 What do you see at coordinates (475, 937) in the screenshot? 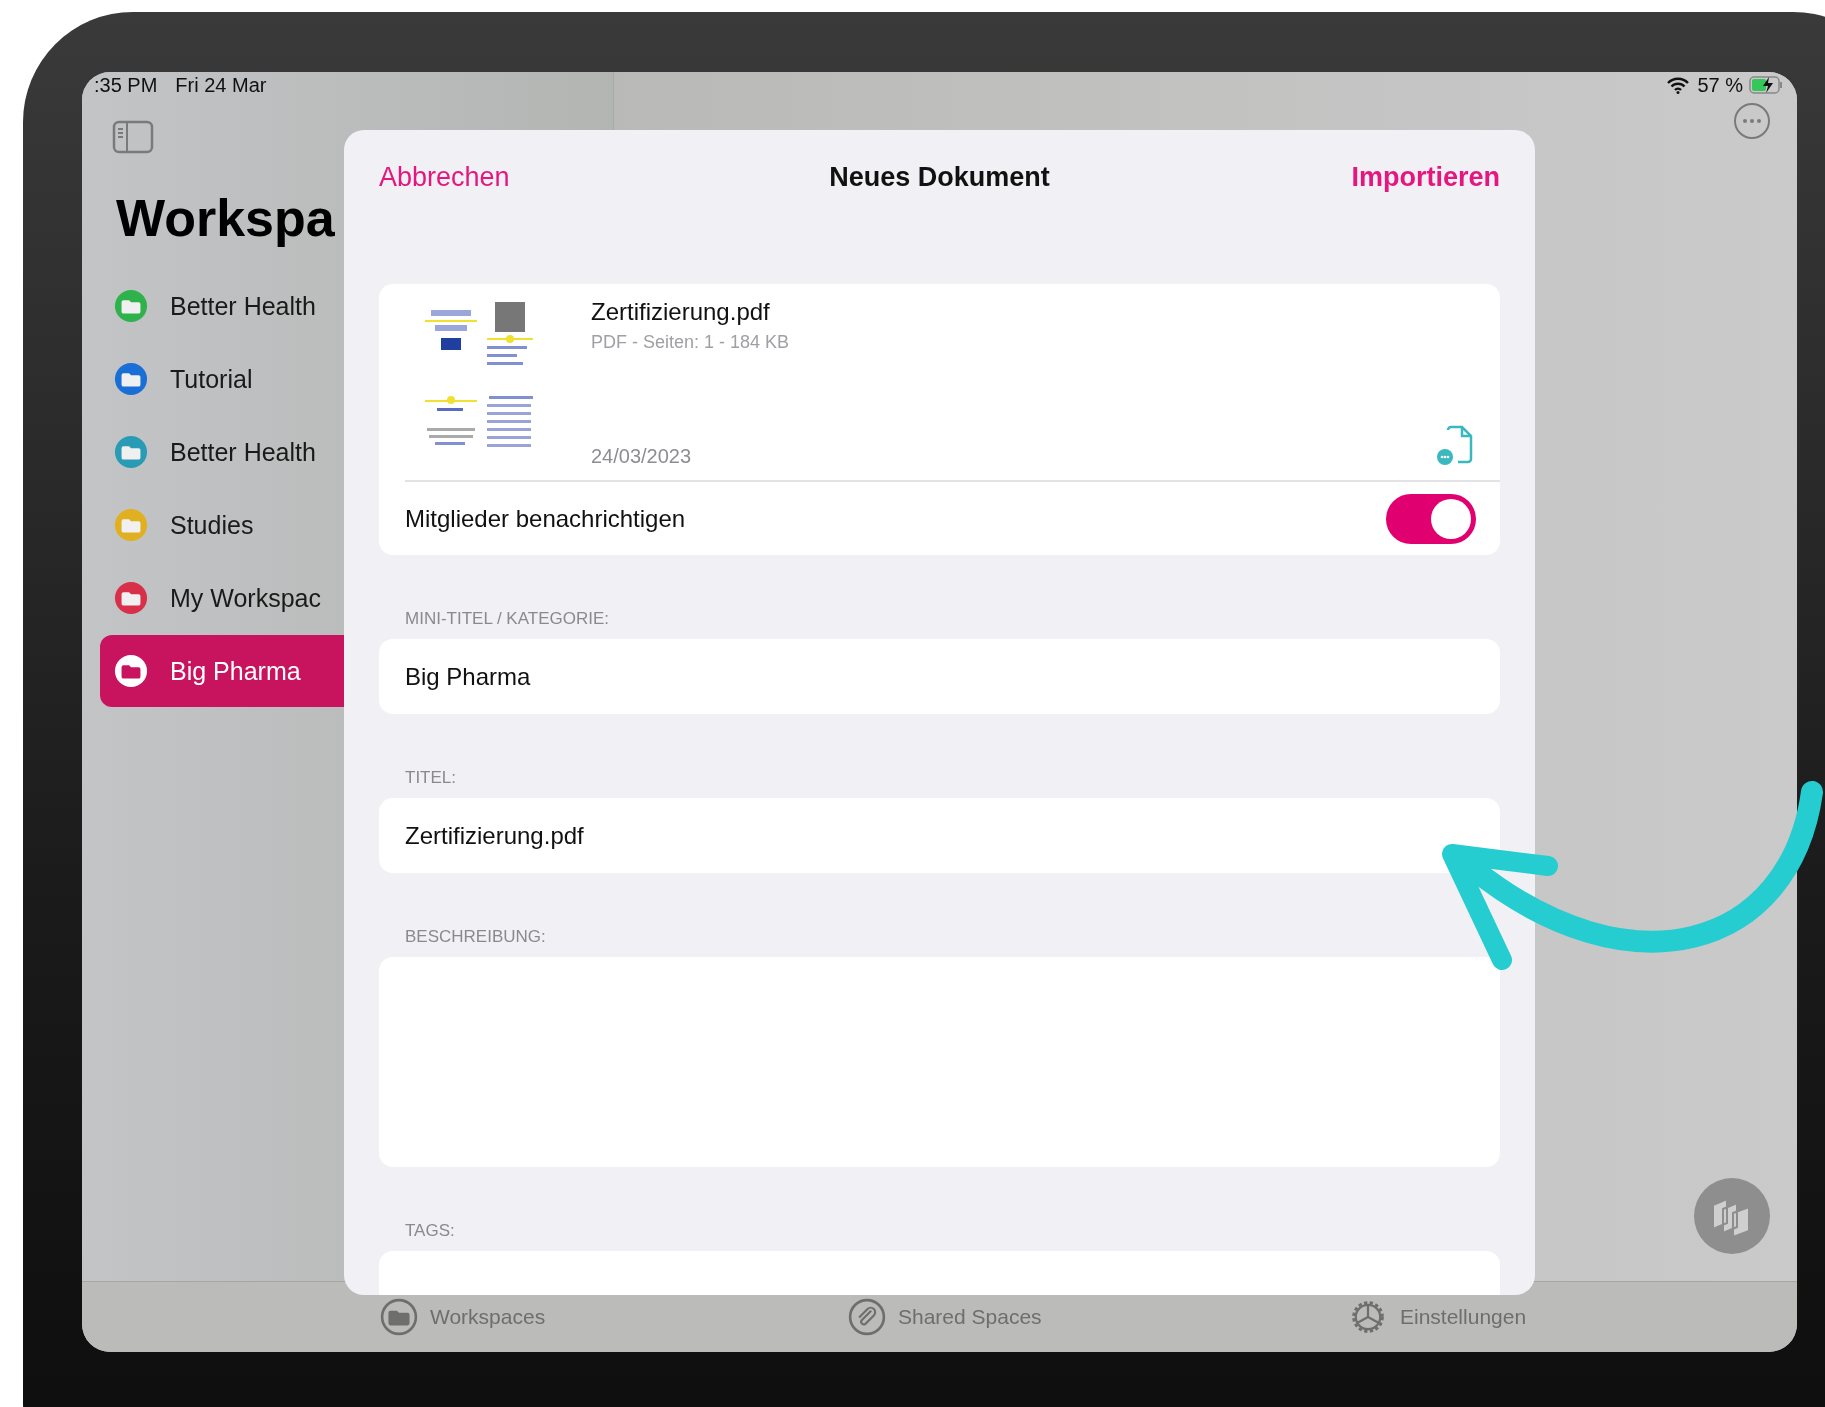
I see `field-label: BESCHREIBUNG:` at bounding box center [475, 937].